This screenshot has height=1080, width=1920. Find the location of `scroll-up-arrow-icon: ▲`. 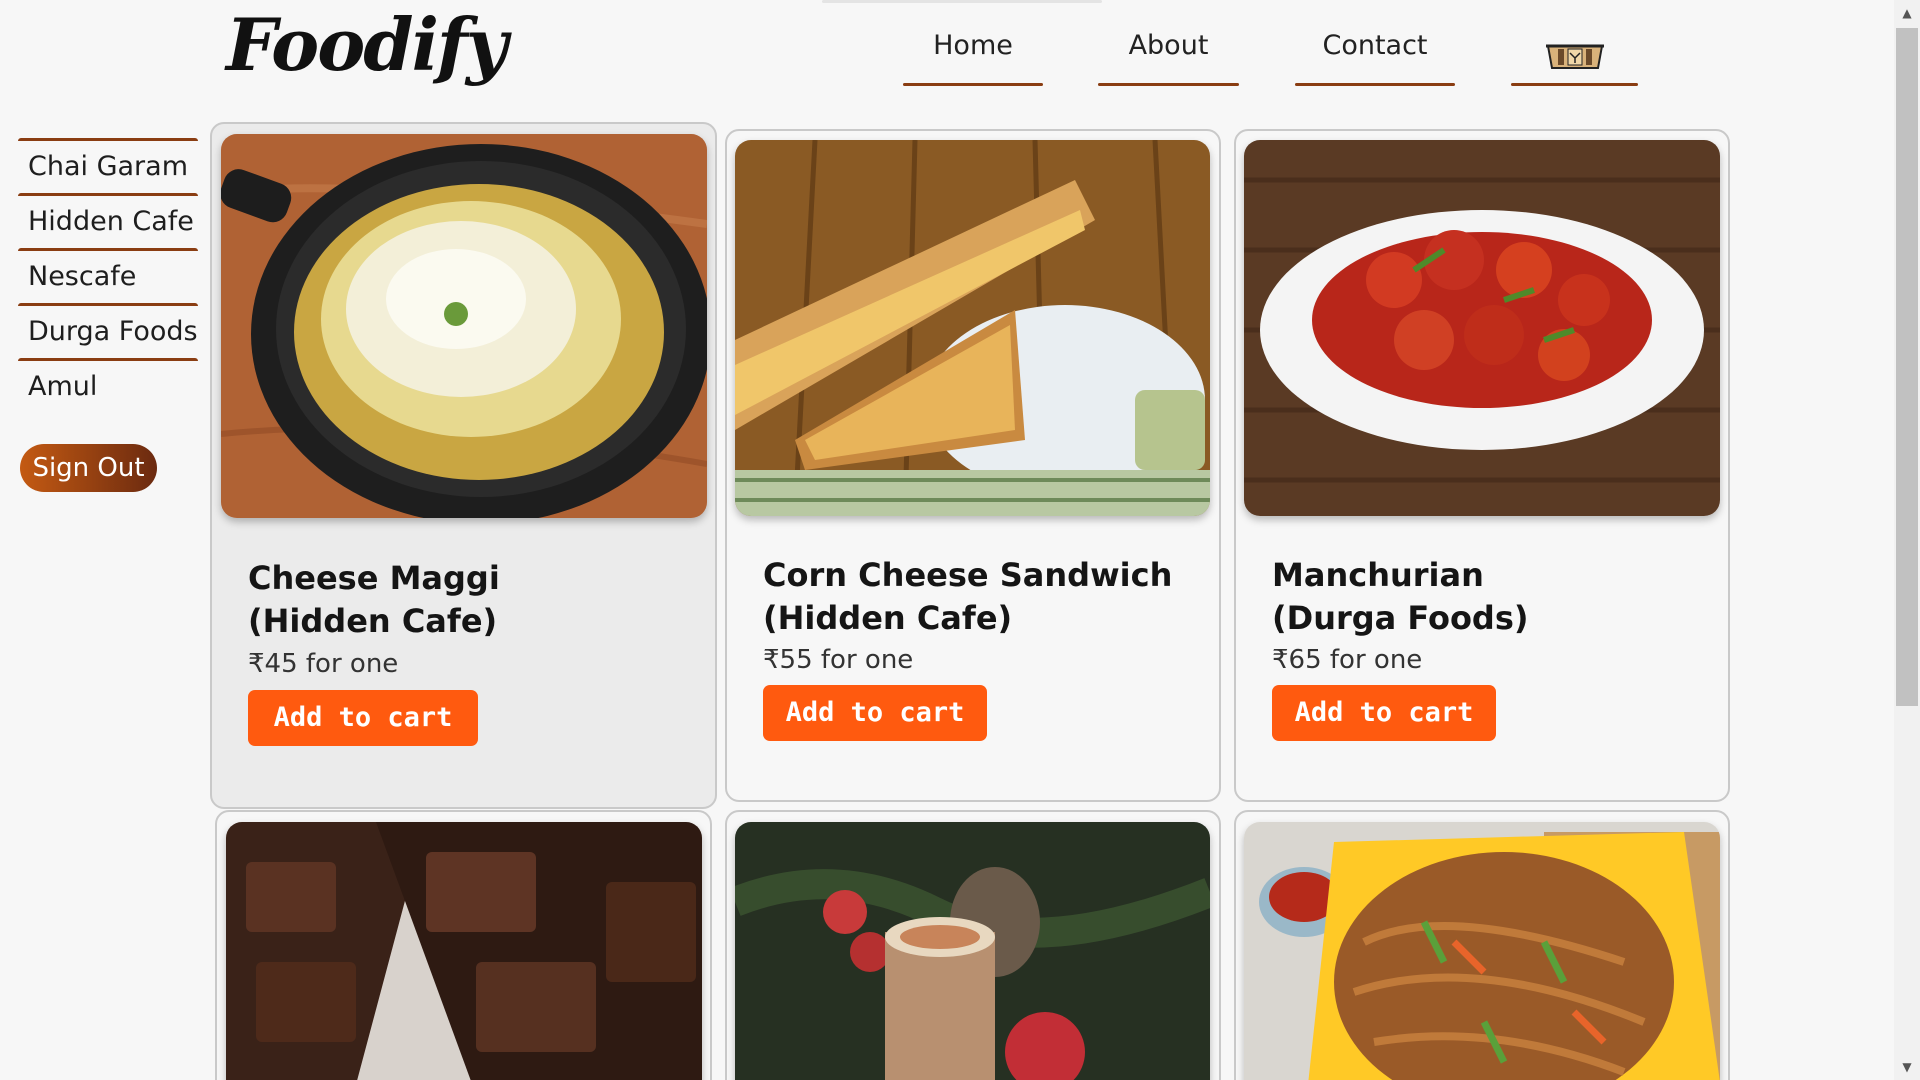

scroll-up-arrow-icon: ▲ is located at coordinates (1907, 13).